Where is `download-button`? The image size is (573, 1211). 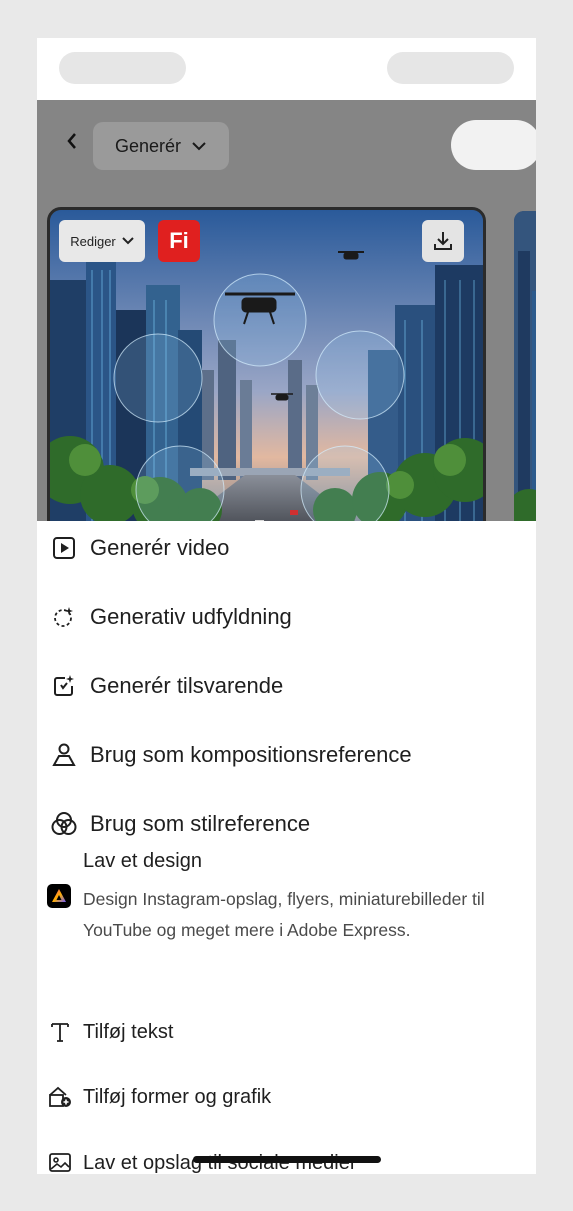 download-button is located at coordinates (443, 241).